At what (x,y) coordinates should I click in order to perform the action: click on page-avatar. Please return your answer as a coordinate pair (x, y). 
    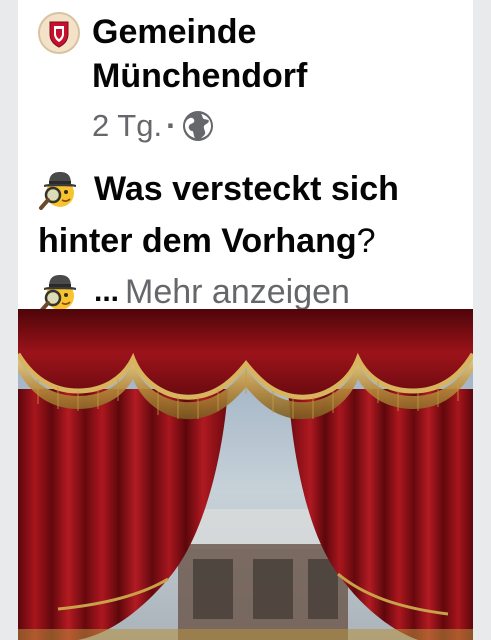
    Looking at the image, I should click on (59, 33).